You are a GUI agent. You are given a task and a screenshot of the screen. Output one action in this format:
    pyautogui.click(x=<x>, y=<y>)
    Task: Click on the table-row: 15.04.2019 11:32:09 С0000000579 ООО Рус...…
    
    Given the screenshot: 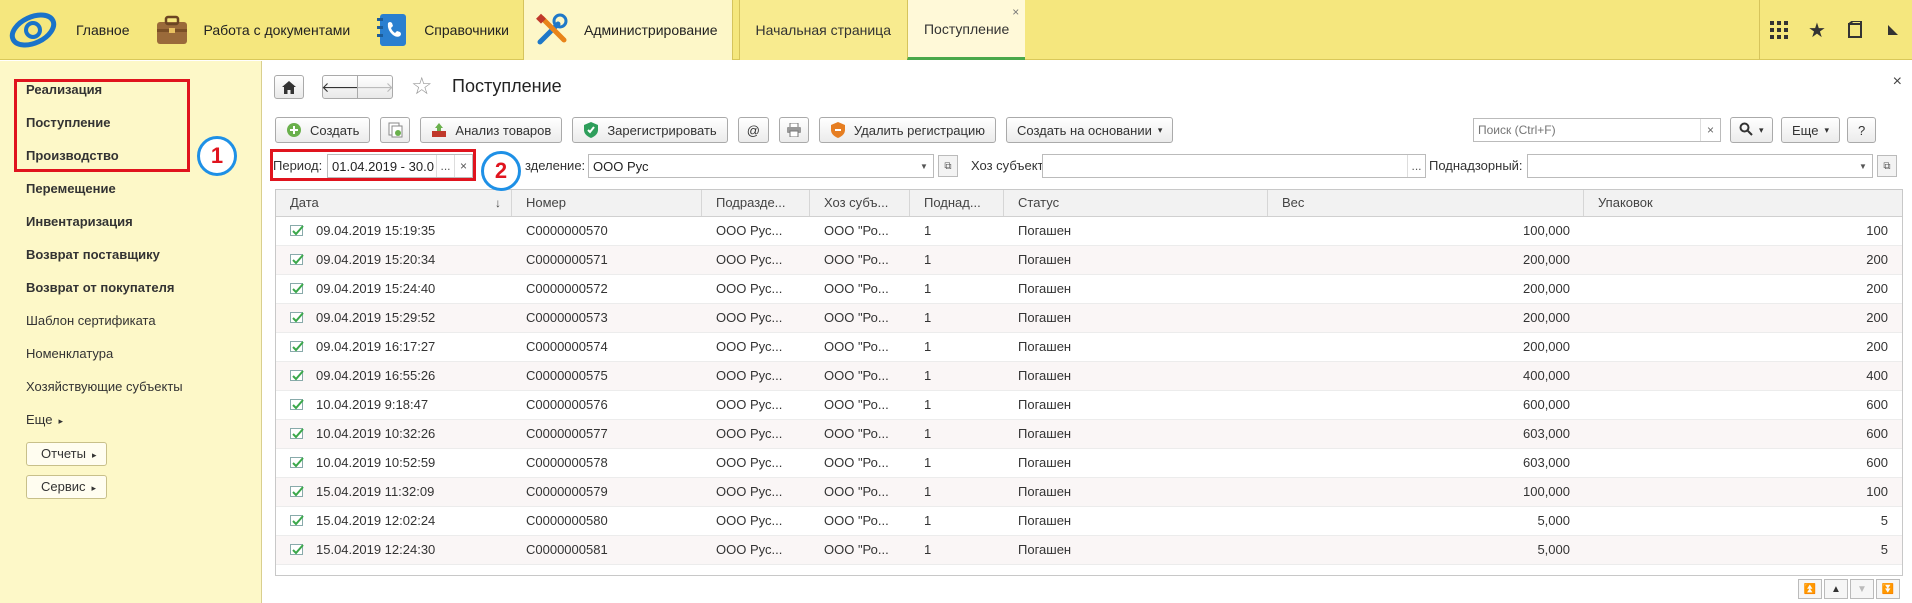 What is the action you would take?
    pyautogui.click(x=1089, y=492)
    